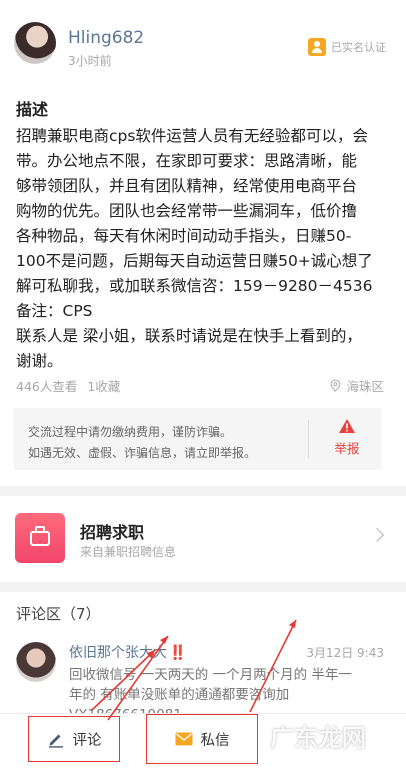  I want to click on description-line: 100不是问题，后期每天自动运营日赚50+诚心想了, so click(194, 261).